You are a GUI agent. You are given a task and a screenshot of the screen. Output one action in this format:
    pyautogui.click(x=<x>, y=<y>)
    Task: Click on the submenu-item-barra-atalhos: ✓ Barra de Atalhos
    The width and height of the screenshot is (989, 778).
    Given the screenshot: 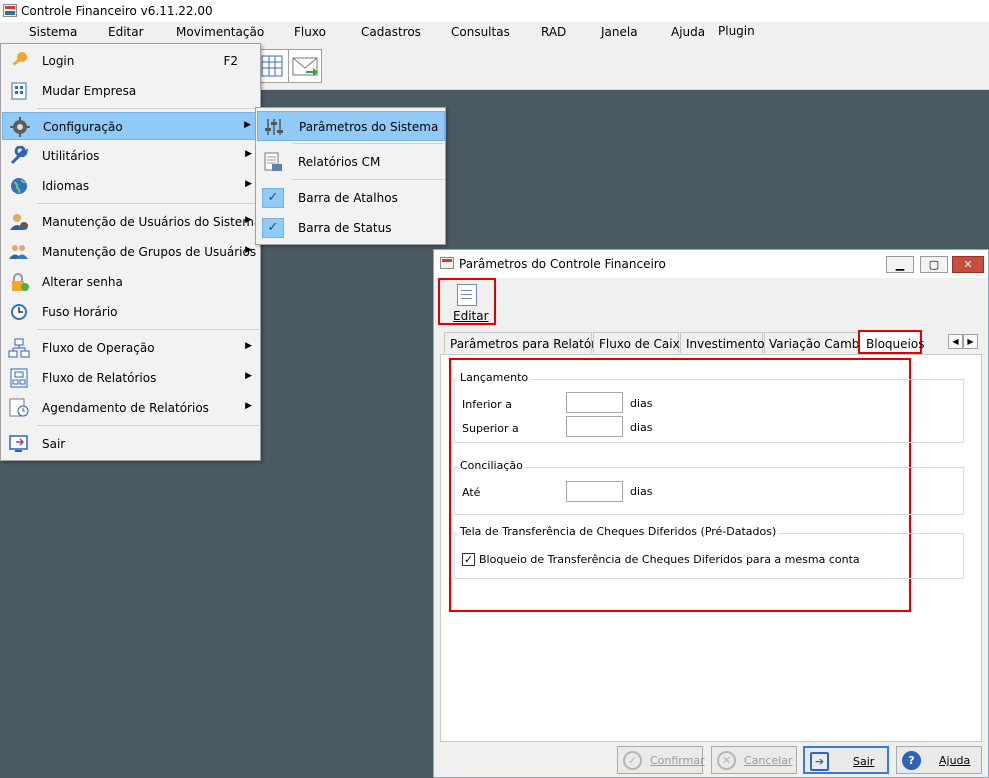 What is the action you would take?
    pyautogui.click(x=351, y=198)
    